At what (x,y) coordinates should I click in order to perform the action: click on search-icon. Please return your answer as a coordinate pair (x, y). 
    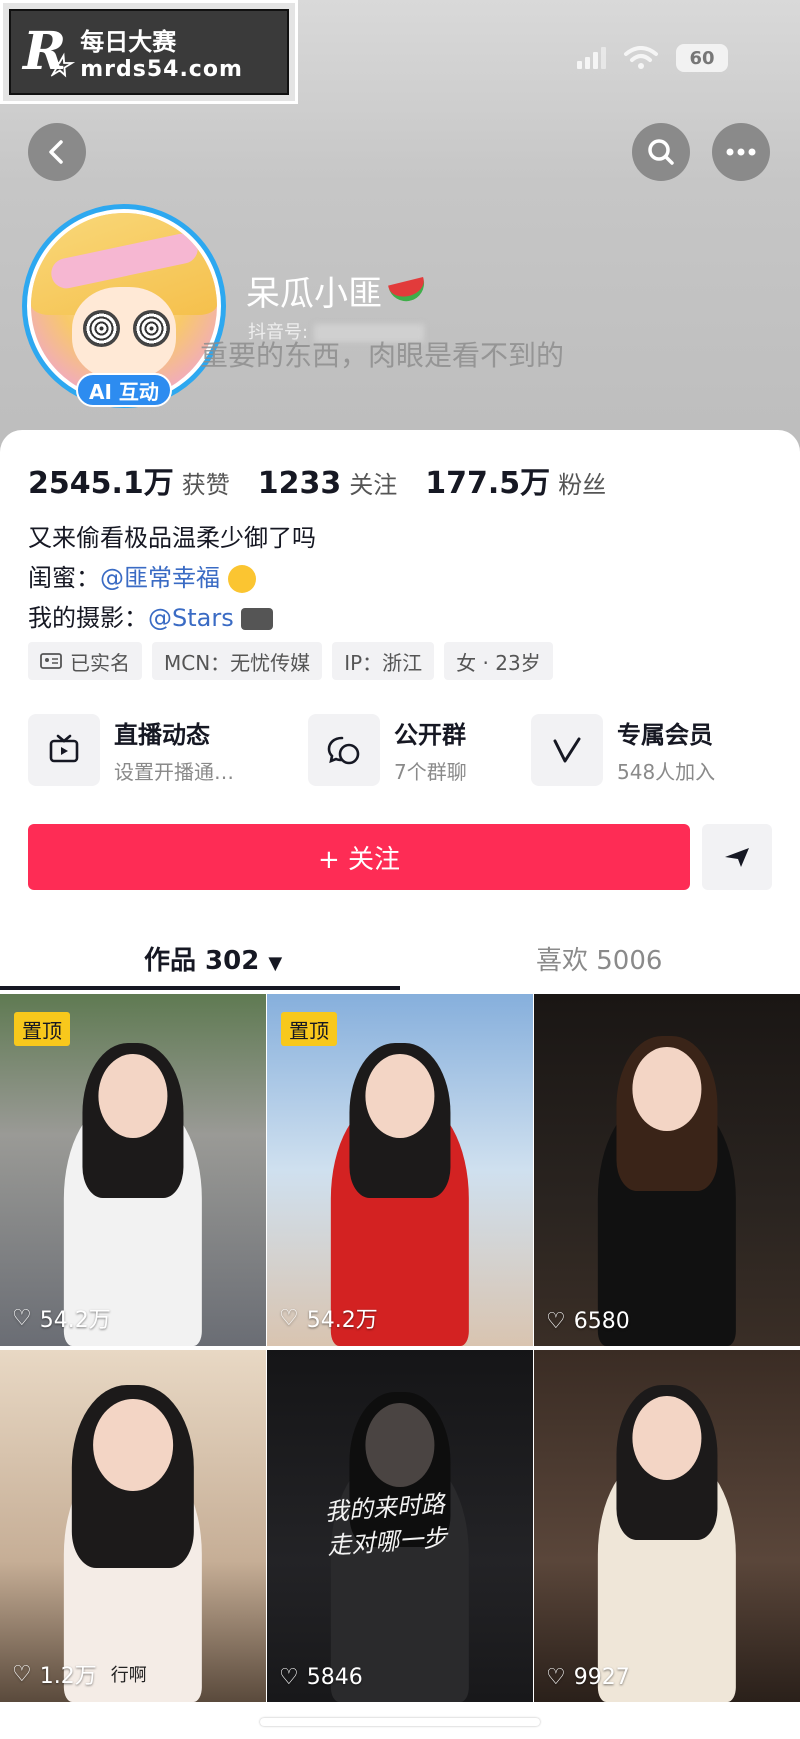
    Looking at the image, I should click on (661, 152).